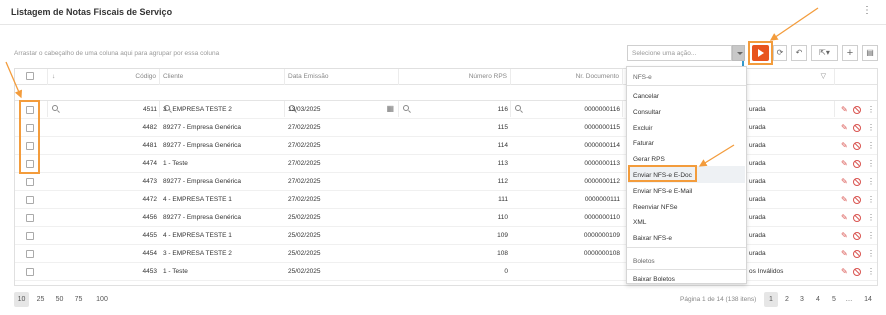 The image size is (886, 315). Describe the element at coordinates (102, 299) in the screenshot. I see `page-size-option: 100` at that location.